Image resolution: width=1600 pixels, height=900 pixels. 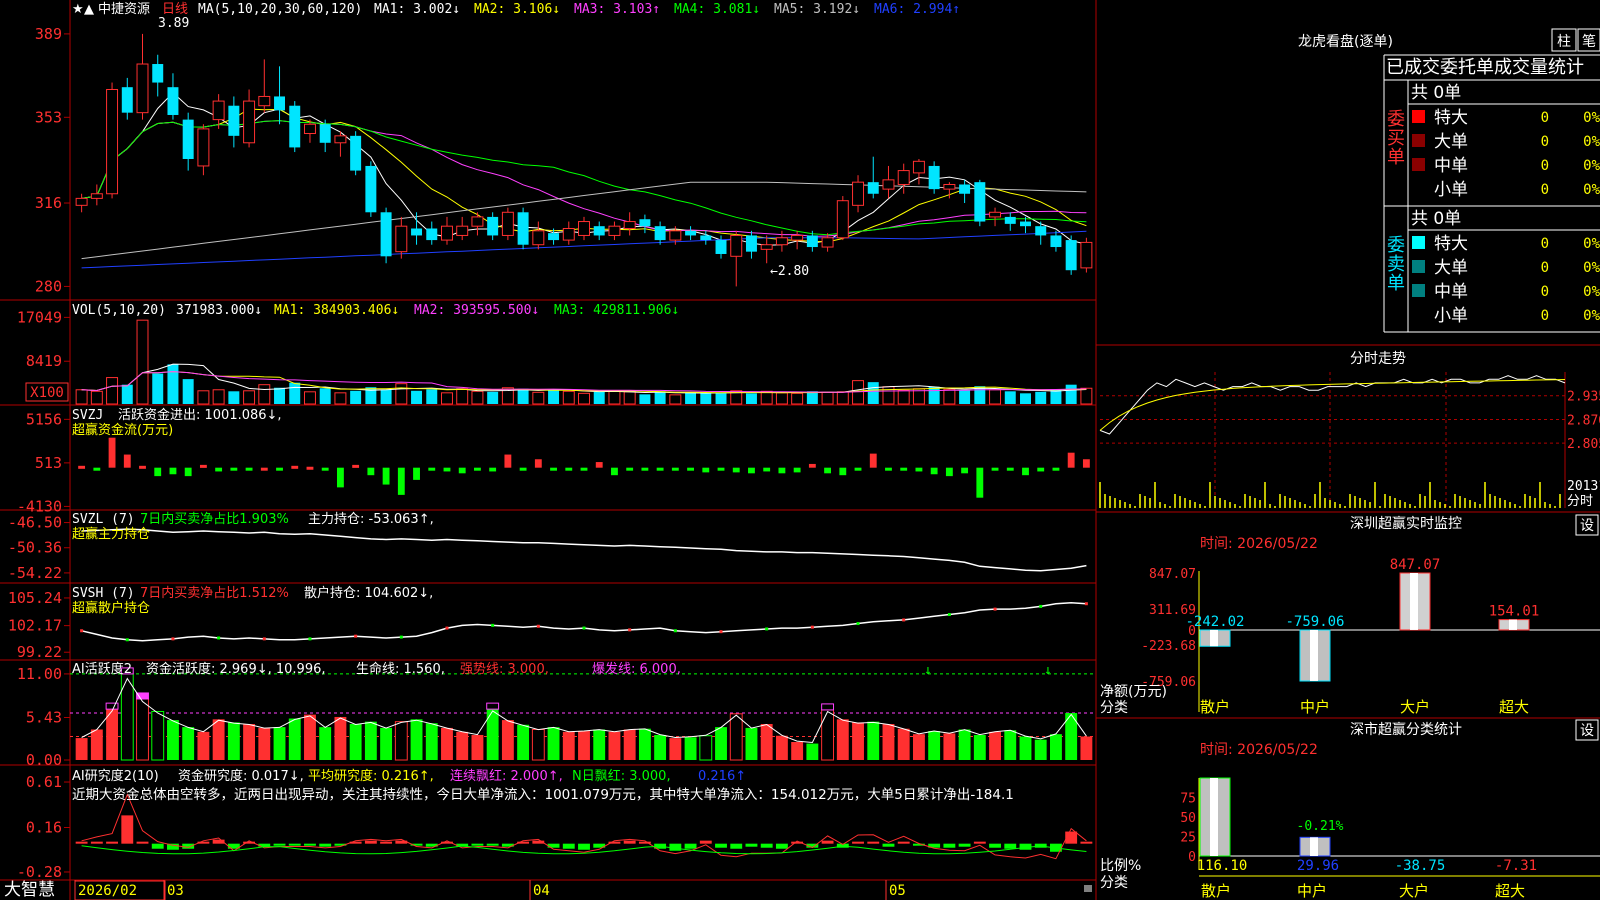 What do you see at coordinates (493, 706) in the screenshot?
I see `burst-marker` at bounding box center [493, 706].